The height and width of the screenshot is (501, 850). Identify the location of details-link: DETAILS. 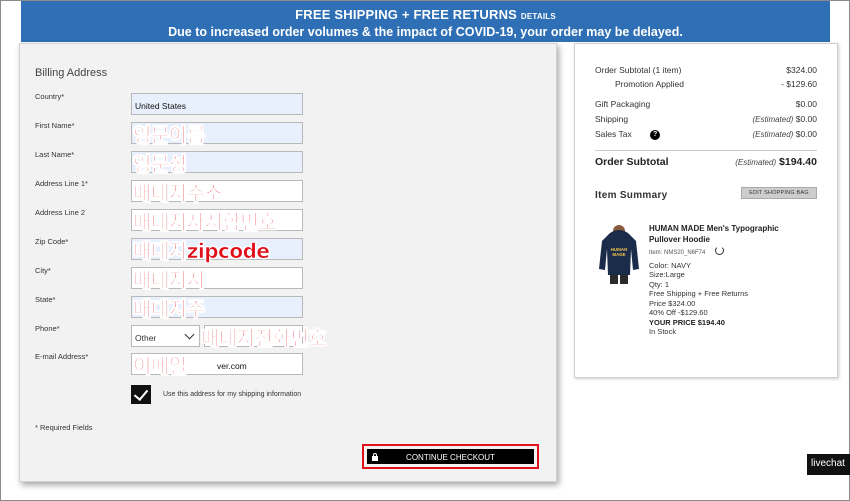
(538, 16).